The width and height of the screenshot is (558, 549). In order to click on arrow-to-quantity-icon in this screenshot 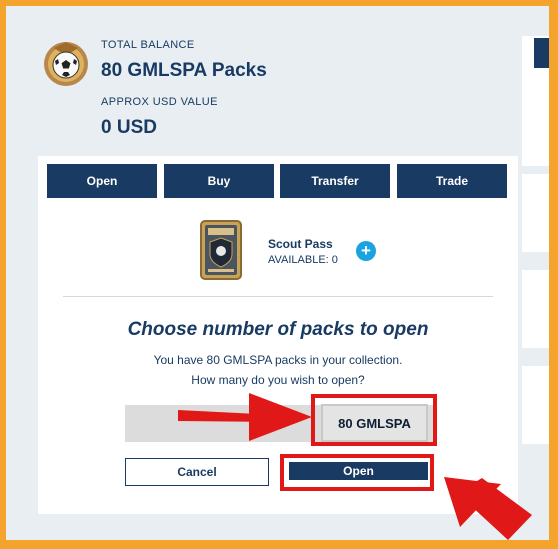, I will do `click(245, 417)`.